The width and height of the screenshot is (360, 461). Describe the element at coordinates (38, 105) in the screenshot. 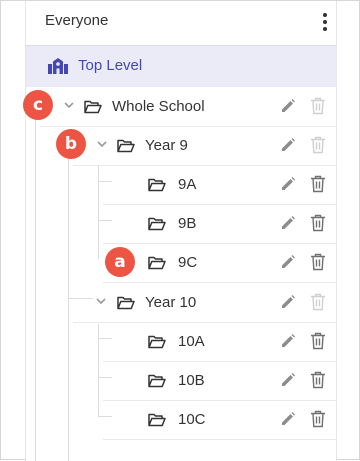

I see `callout-badge-c: c` at that location.